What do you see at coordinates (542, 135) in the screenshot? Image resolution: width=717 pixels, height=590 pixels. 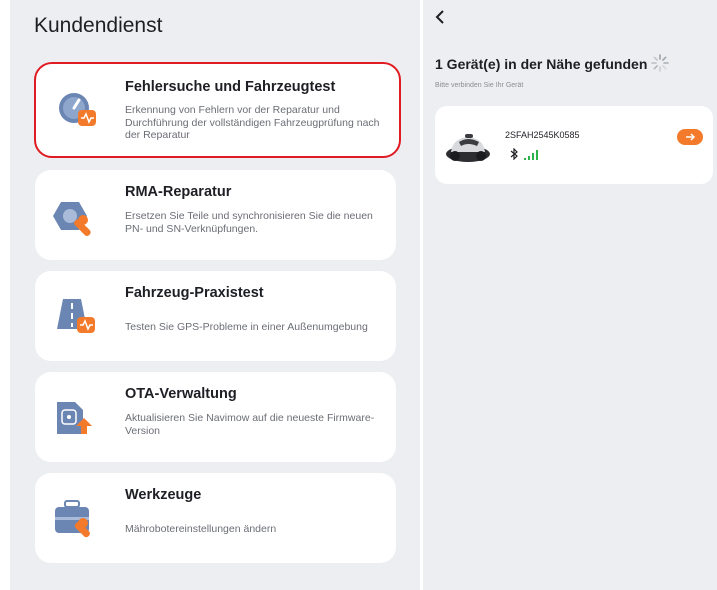 I see `device-serial: 2SFAH2545K0585` at bounding box center [542, 135].